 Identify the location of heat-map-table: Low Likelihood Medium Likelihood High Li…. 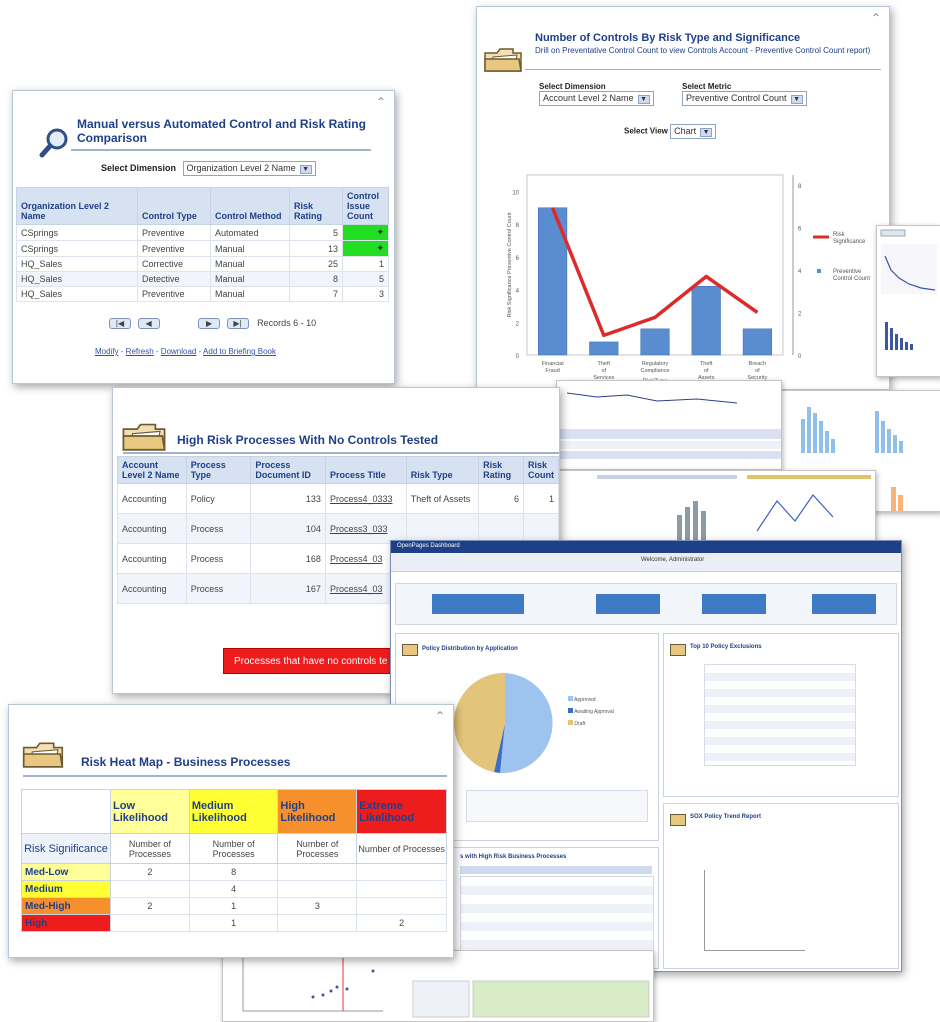
(234, 860).